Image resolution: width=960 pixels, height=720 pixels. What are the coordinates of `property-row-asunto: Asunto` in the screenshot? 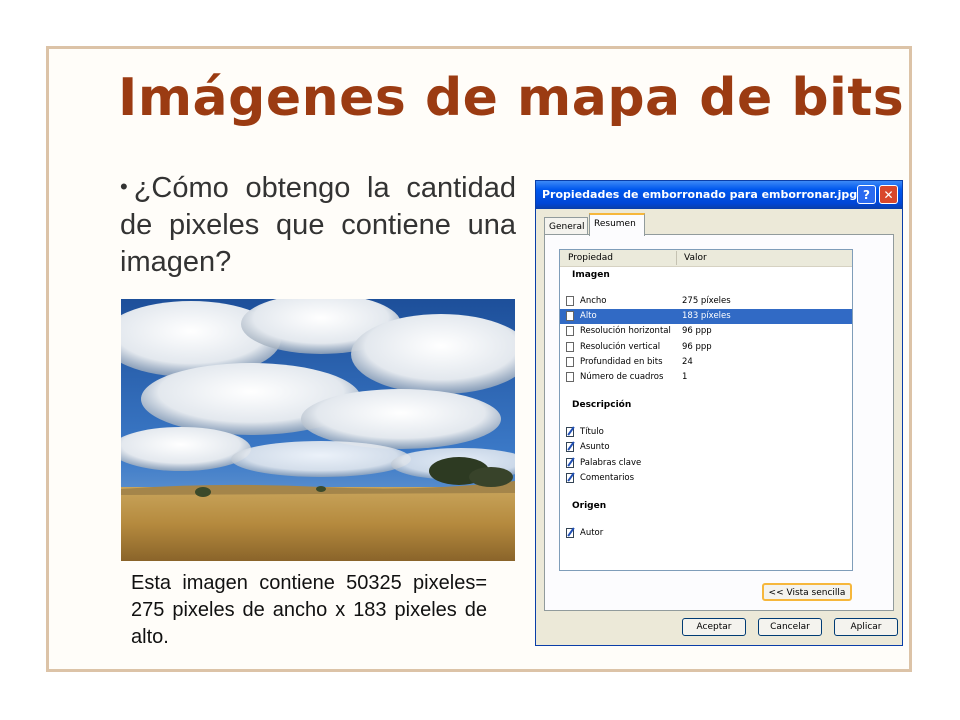 It's located at (706, 447).